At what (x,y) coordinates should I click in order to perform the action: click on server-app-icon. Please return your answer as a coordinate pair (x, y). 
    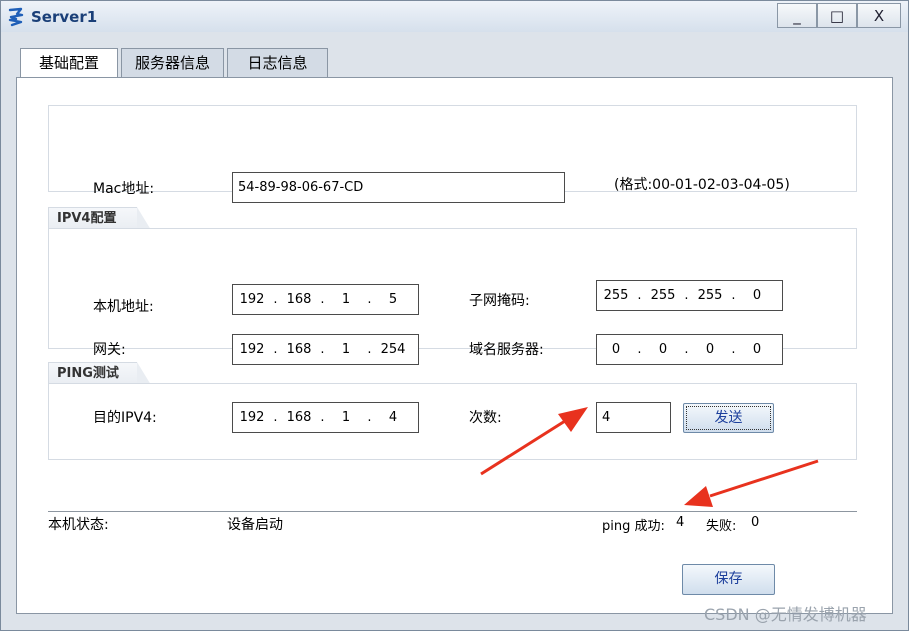
    Looking at the image, I should click on (16, 17).